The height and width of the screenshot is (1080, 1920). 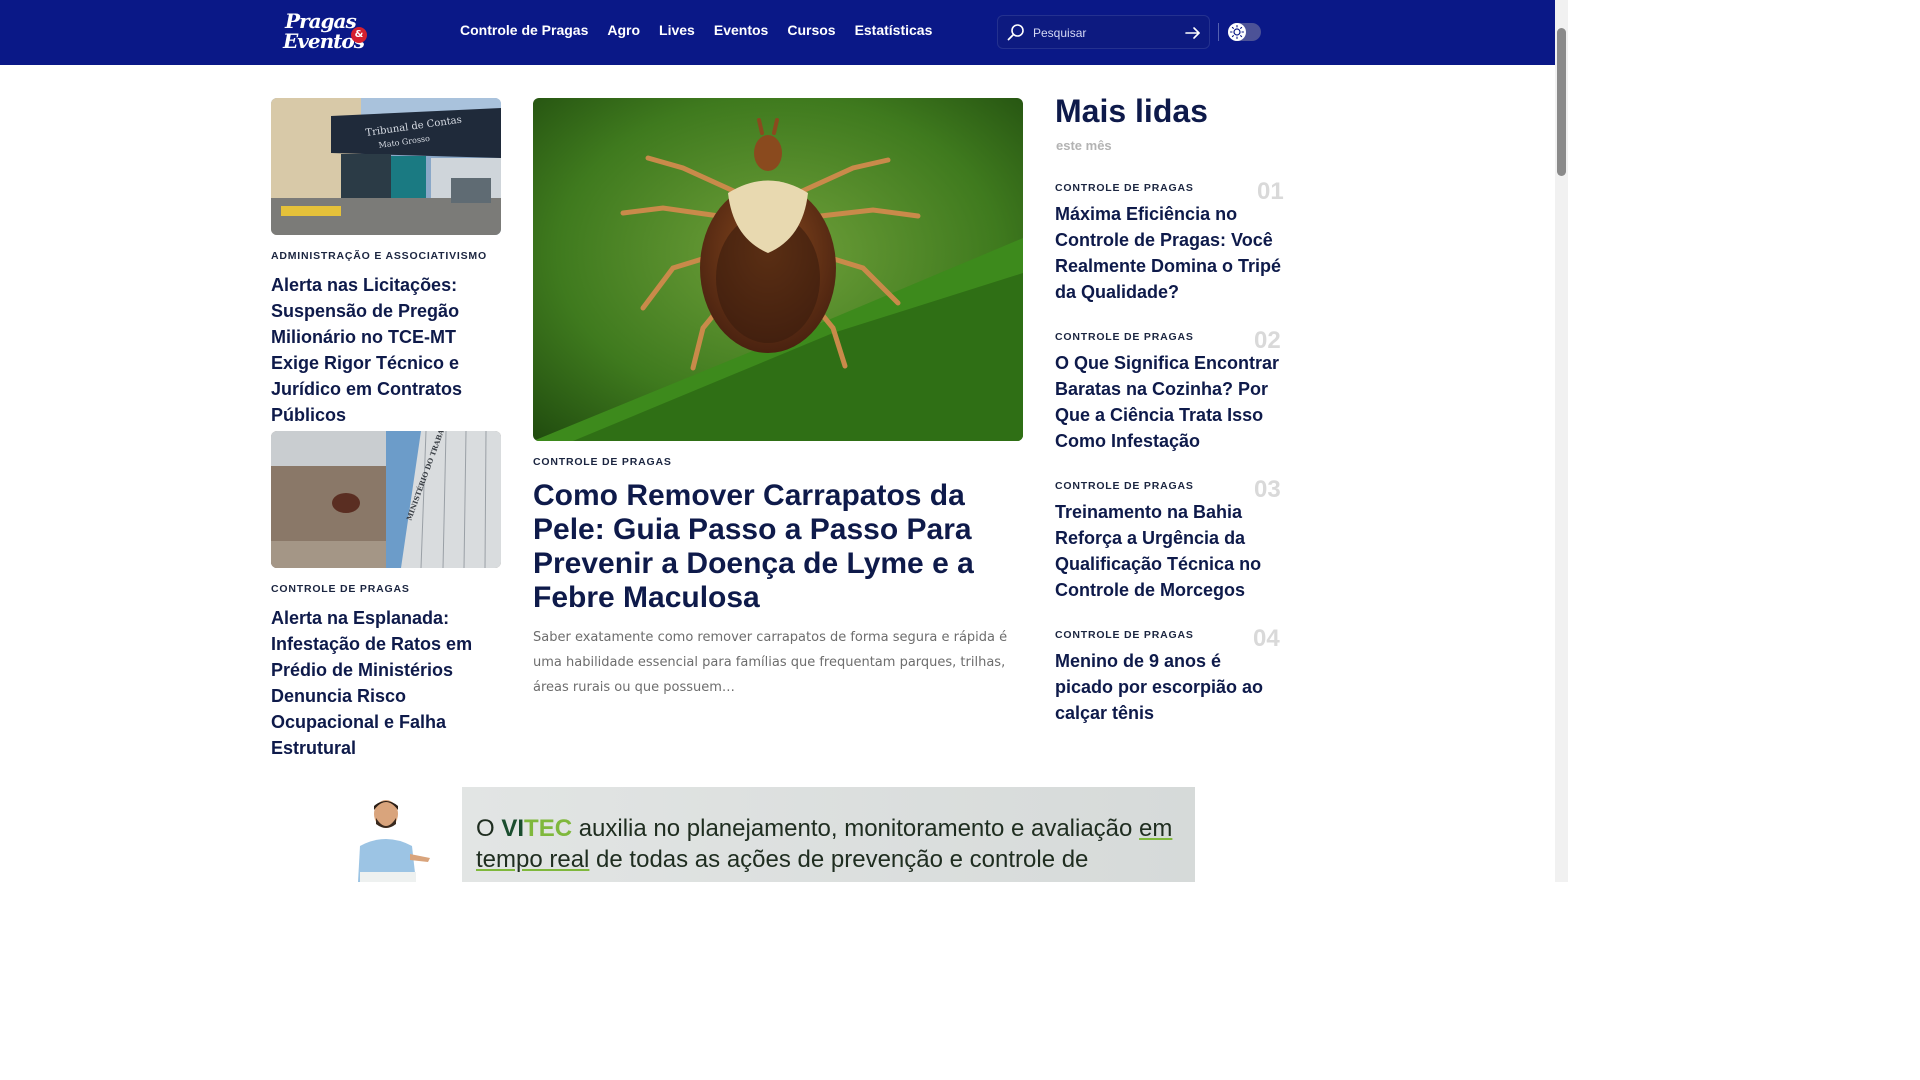 I want to click on most-read-subheading: este mês, so click(x=1084, y=145).